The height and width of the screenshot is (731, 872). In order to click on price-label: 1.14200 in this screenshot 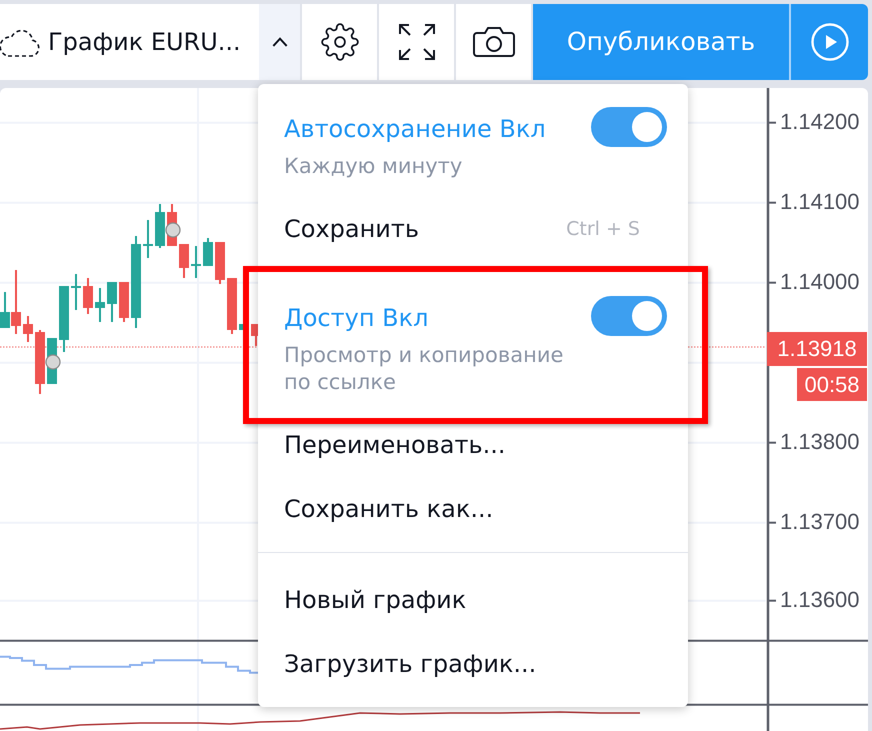, I will do `click(820, 122)`.